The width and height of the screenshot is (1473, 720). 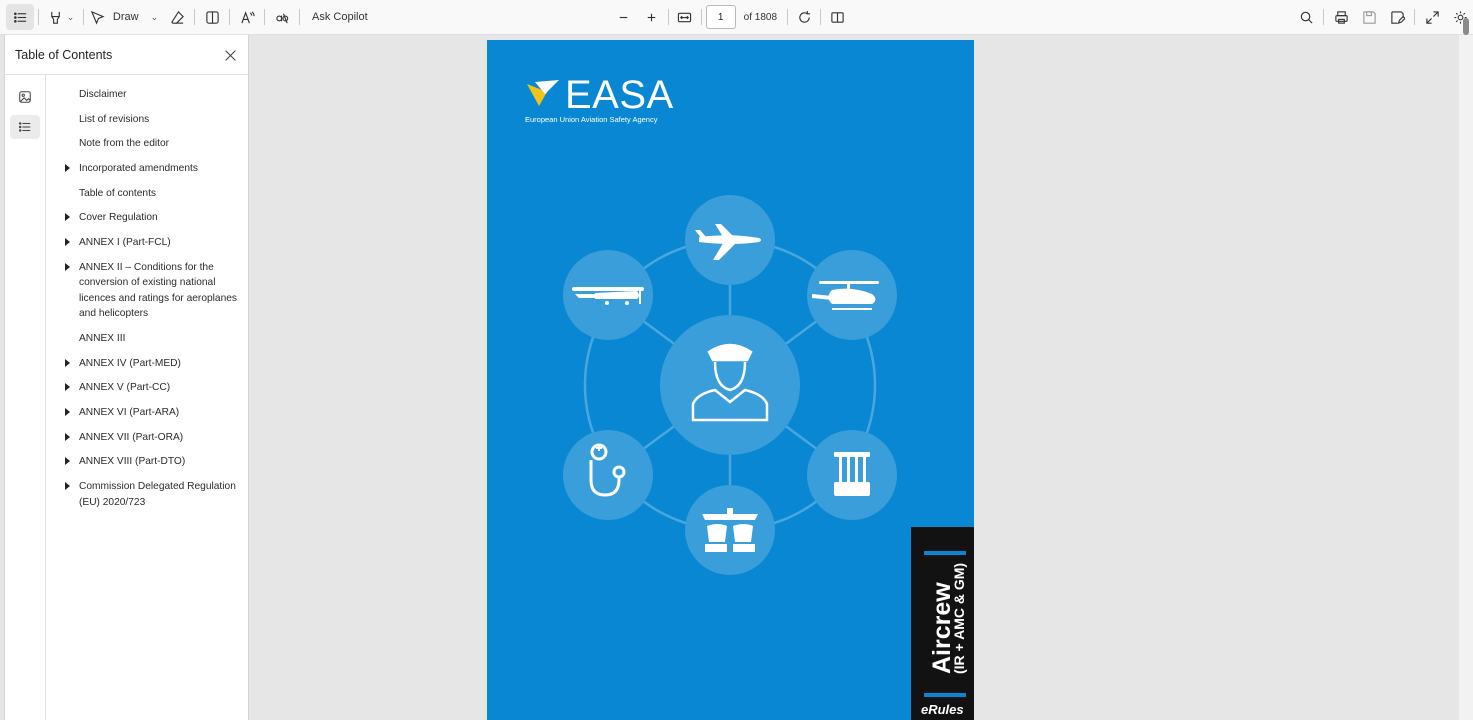 I want to click on text-box-icon, so click(x=212, y=17).